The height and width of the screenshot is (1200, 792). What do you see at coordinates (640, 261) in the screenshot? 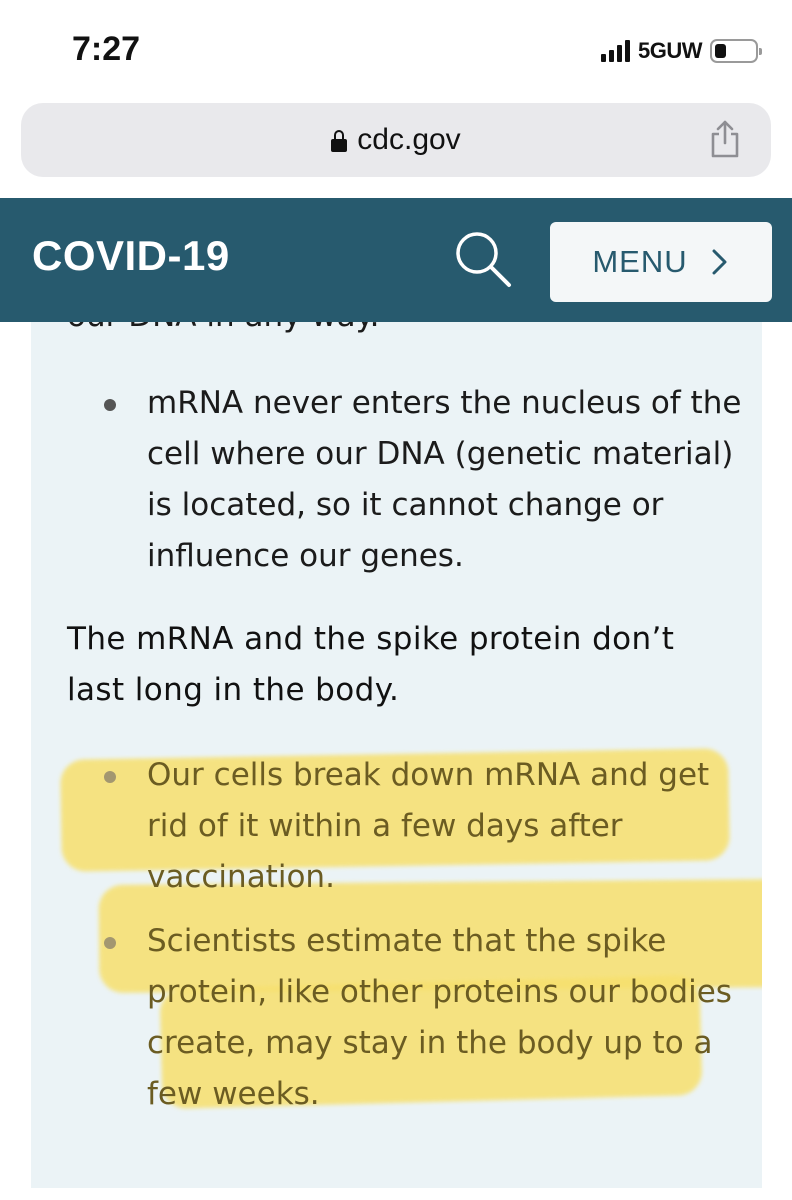
I see `menu-label: MENU` at bounding box center [640, 261].